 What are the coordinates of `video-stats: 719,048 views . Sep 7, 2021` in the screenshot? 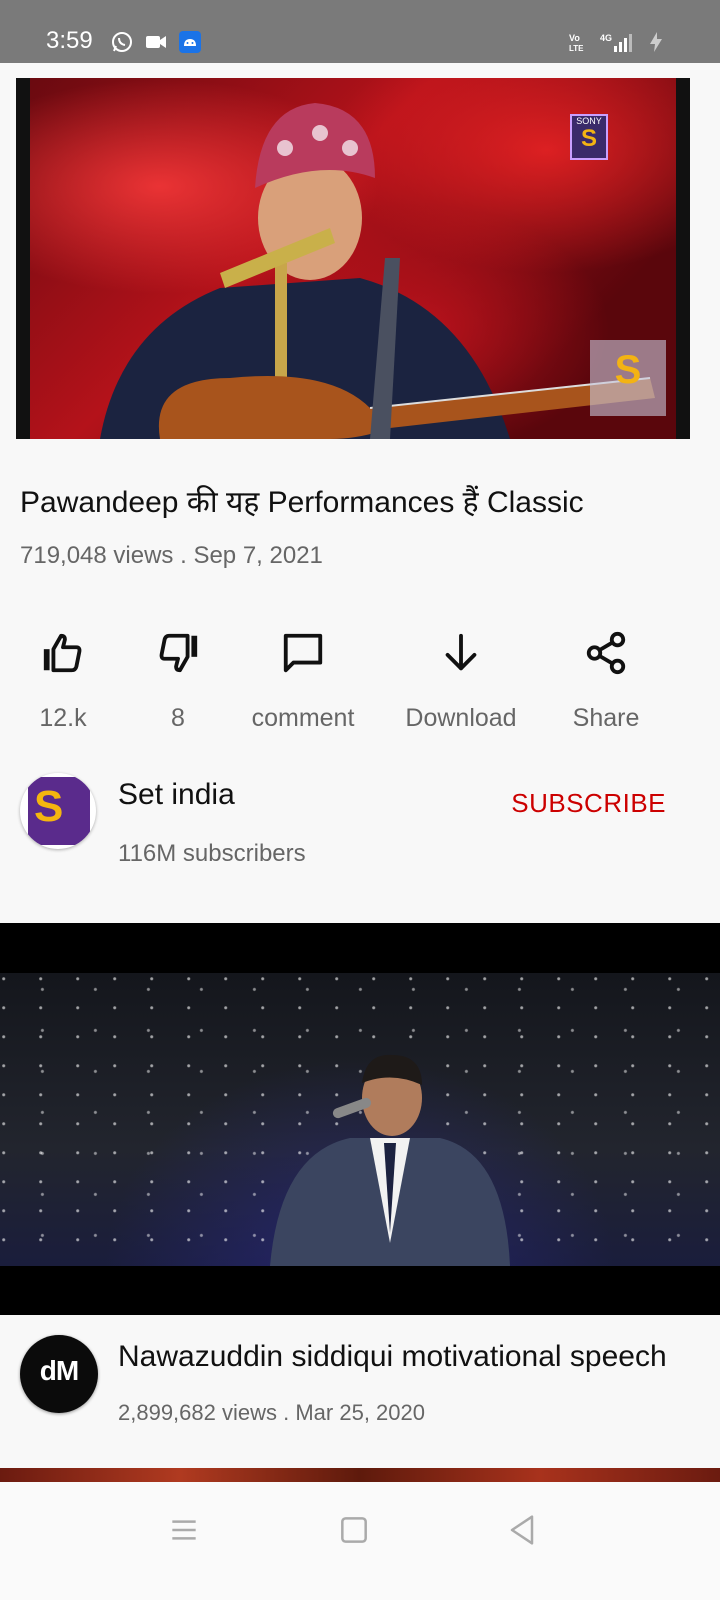 It's located at (171, 556).